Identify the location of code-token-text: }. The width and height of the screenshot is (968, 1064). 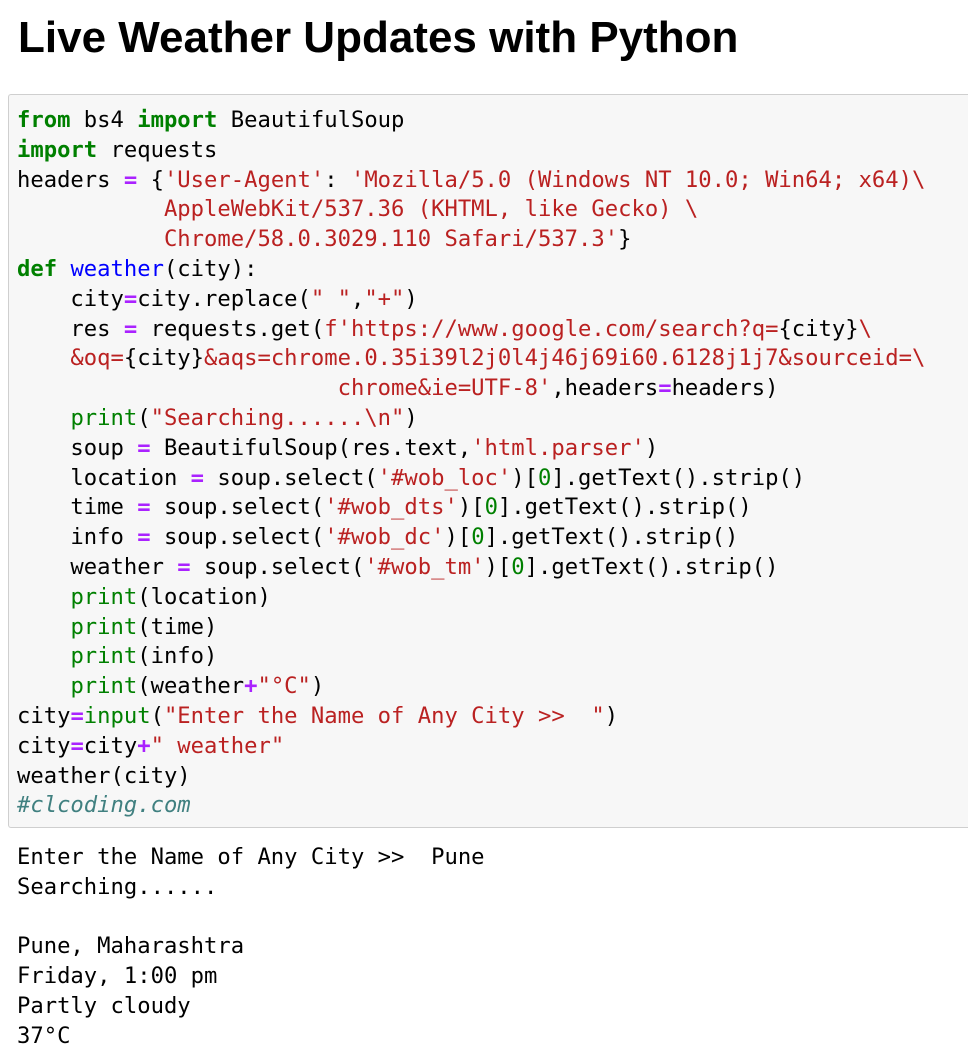
(625, 239).